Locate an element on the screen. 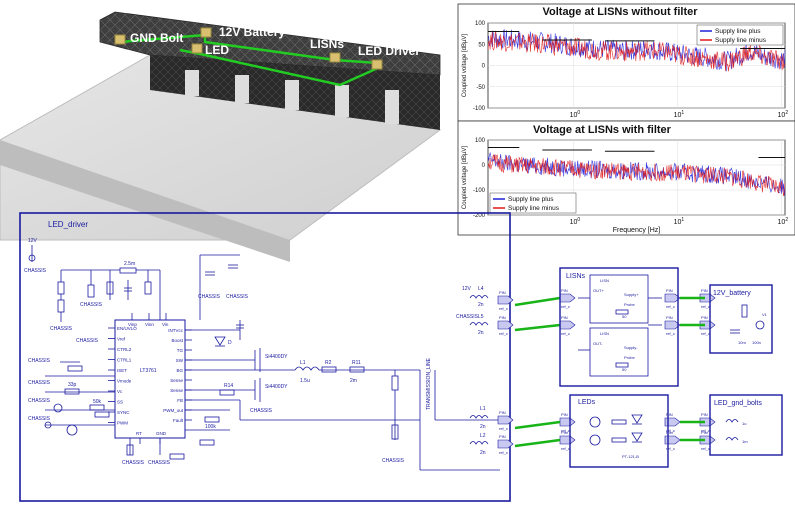 The height and width of the screenshot is (506, 795). ic-pin-label: Vref is located at coordinates (121, 339).